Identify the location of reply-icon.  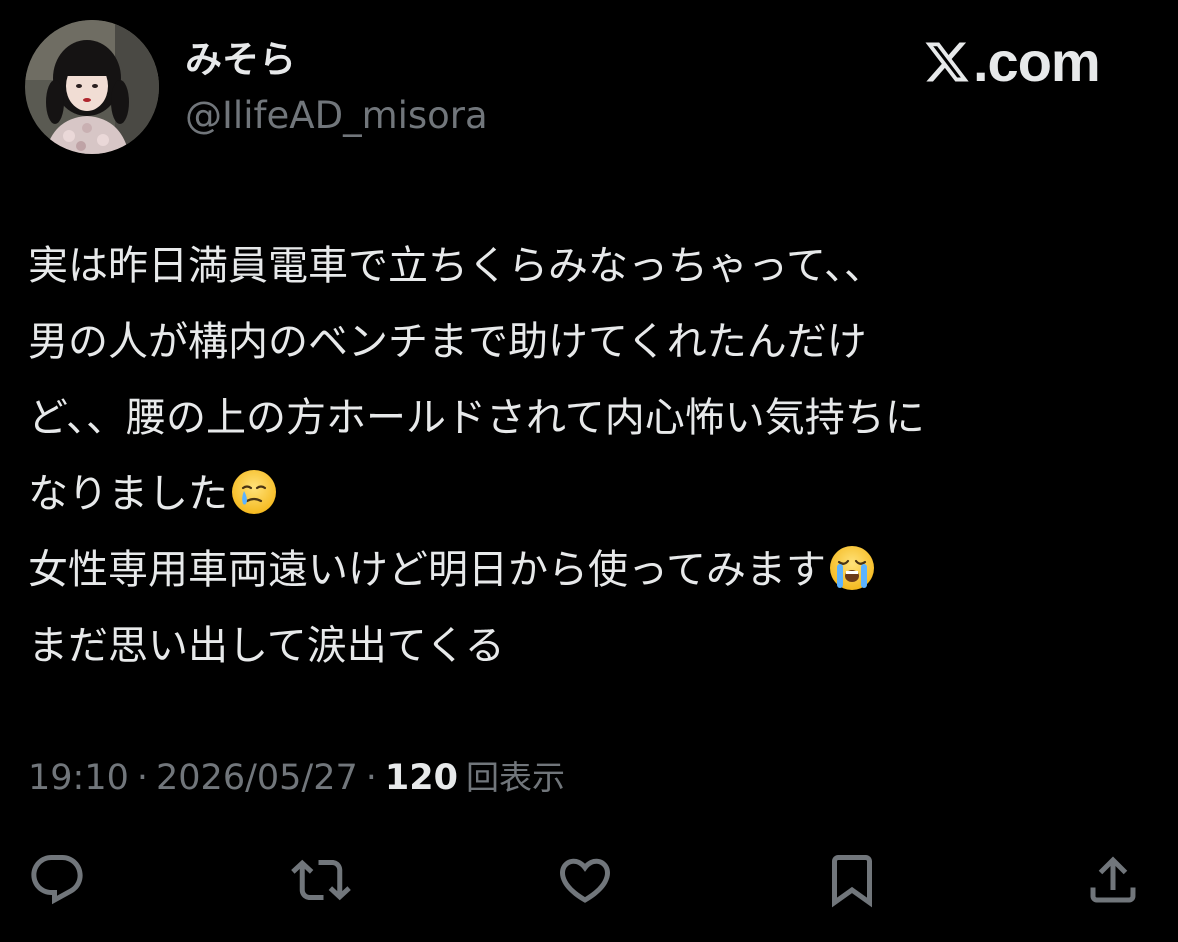
(57, 880).